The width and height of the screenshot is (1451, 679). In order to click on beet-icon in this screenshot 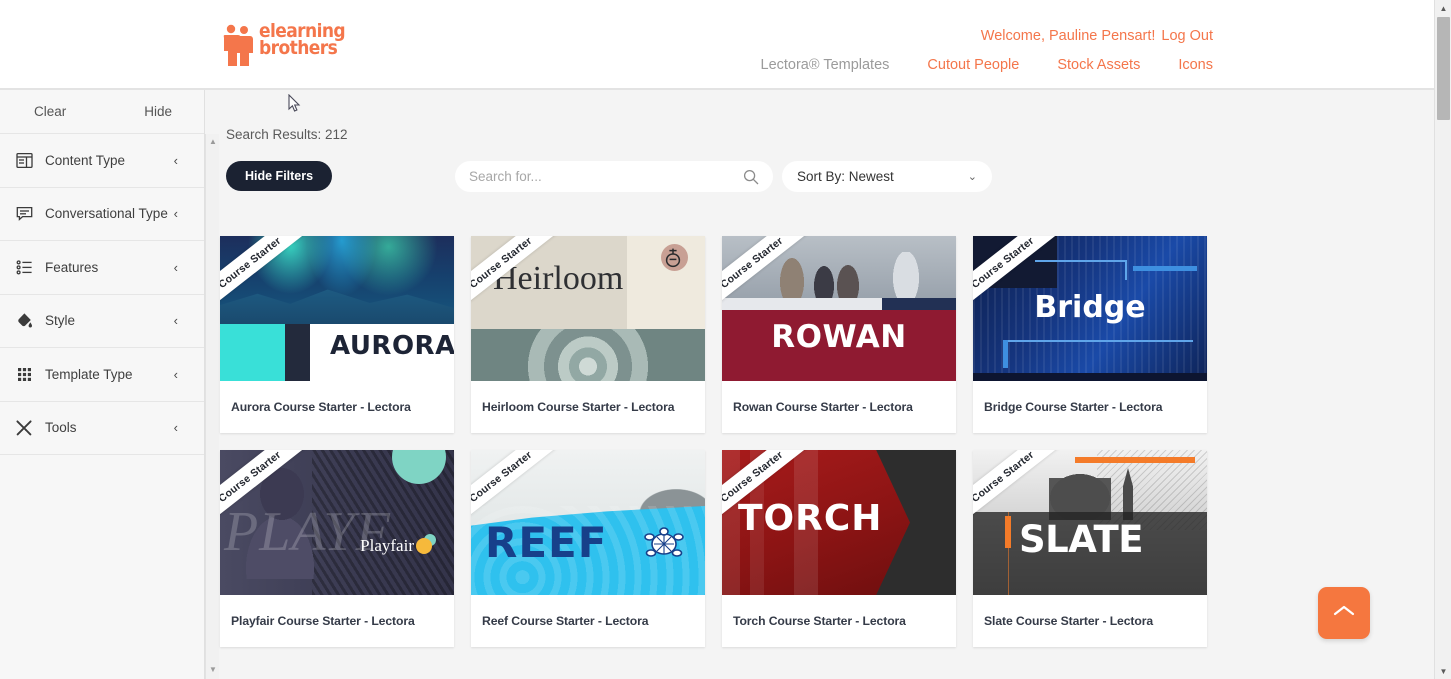, I will do `click(673, 257)`.